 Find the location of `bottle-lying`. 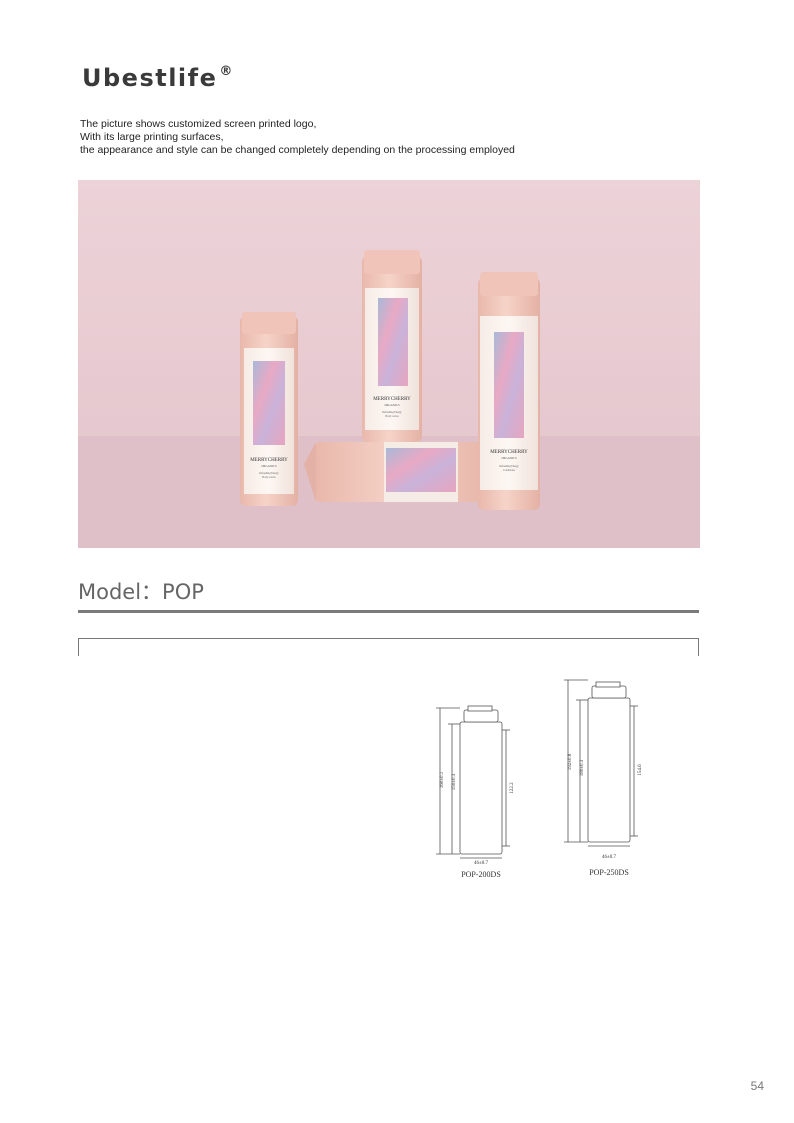

bottle-lying is located at coordinates (402, 472).